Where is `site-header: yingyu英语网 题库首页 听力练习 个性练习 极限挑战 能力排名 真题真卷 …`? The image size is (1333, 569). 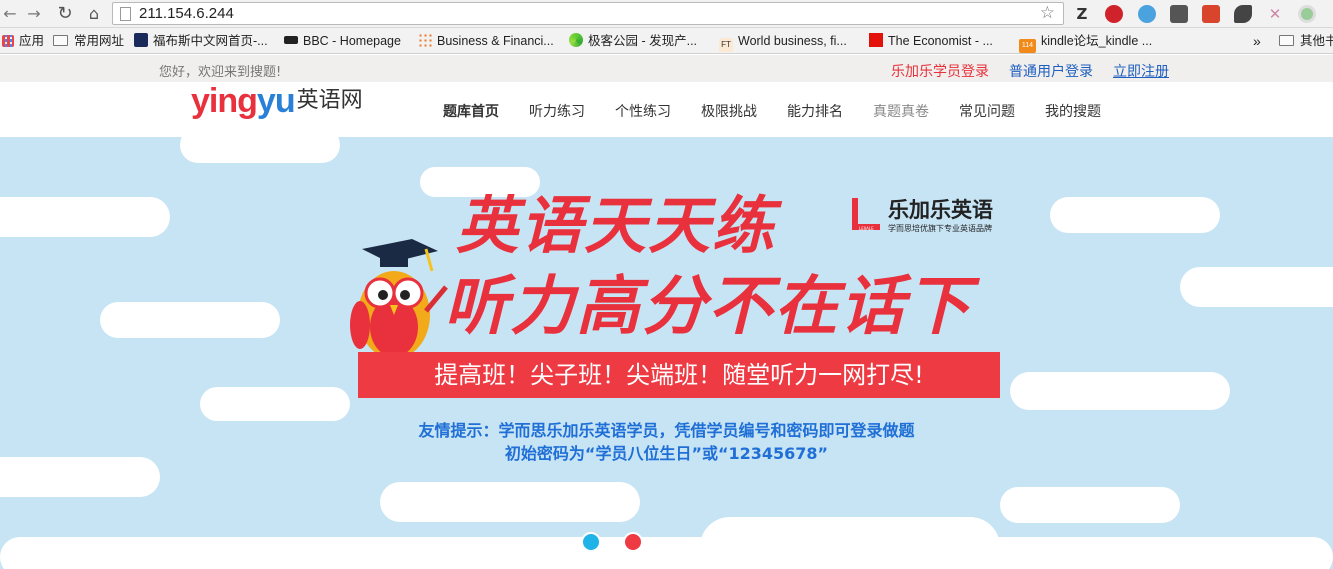
site-header: yingyu英语网 题库首页 听力练习 个性练习 极限挑战 能力排名 真题真卷 … is located at coordinates (666, 109).